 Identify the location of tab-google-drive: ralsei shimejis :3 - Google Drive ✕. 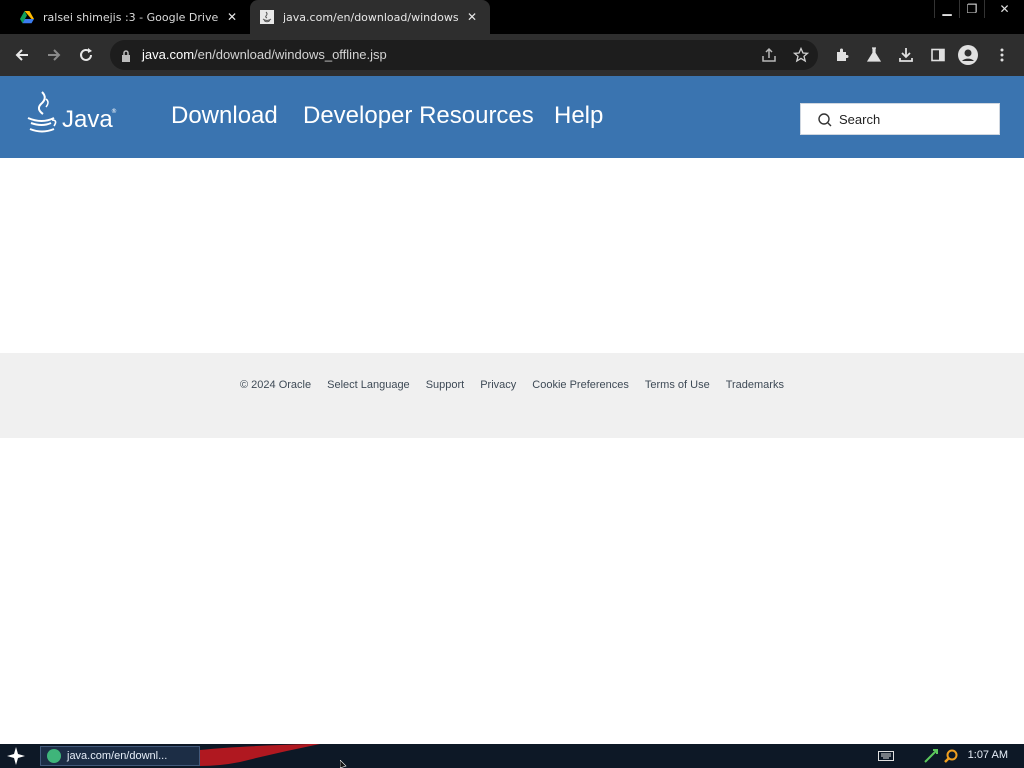
(130, 17).